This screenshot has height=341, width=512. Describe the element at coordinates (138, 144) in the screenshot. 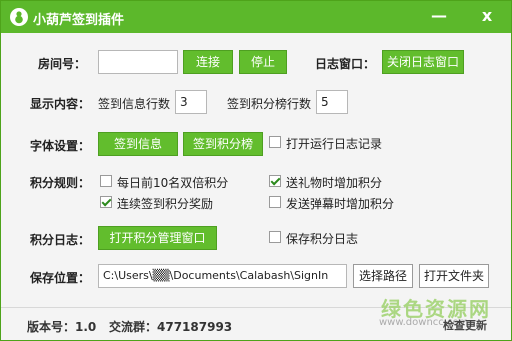

I see `font-checkin-button: 签到信息` at that location.